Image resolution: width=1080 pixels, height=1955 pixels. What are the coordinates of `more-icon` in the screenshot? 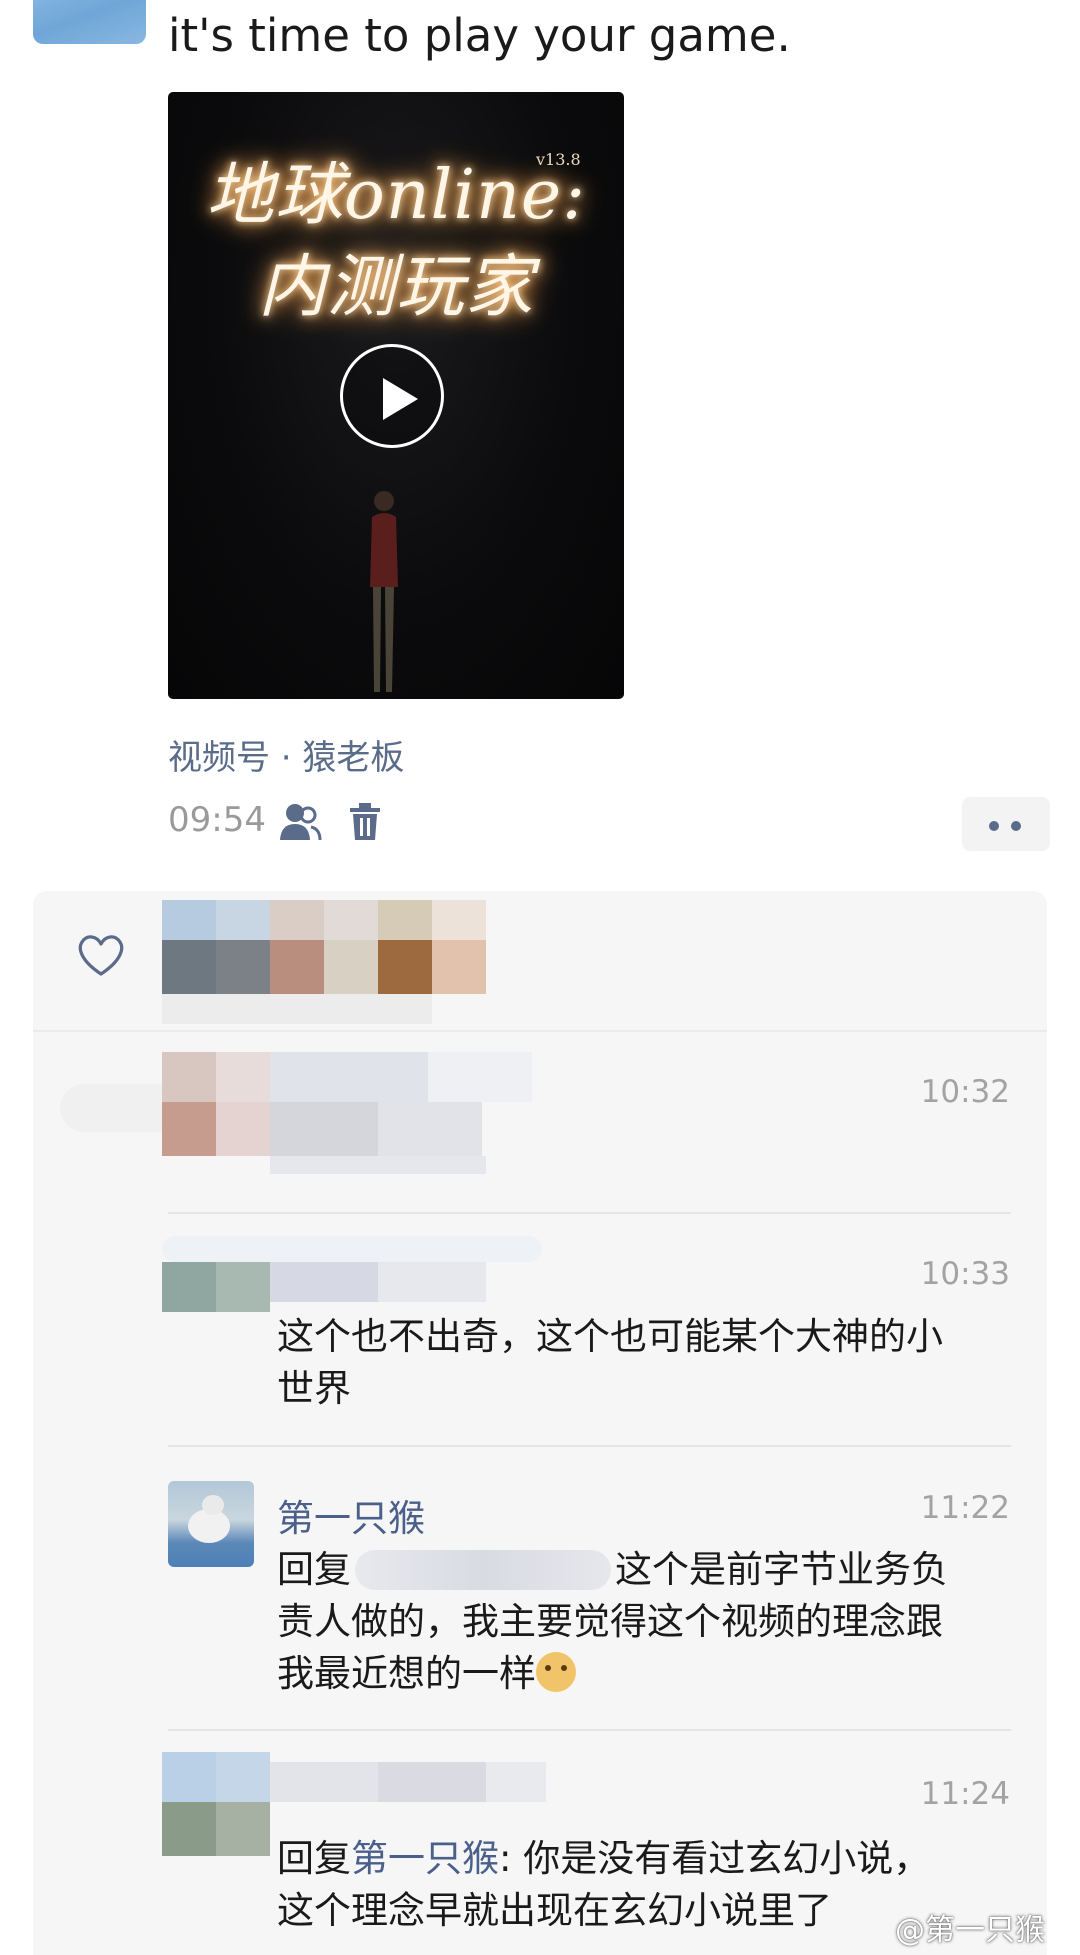 It's located at (1006, 824).